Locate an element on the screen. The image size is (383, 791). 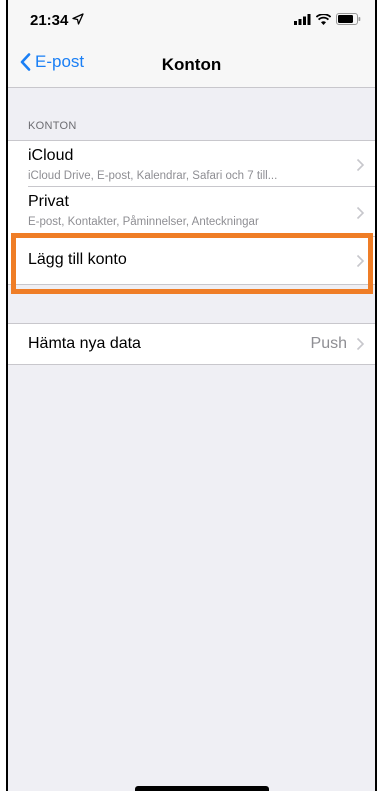
account-title: Privat is located at coordinates (48, 201).